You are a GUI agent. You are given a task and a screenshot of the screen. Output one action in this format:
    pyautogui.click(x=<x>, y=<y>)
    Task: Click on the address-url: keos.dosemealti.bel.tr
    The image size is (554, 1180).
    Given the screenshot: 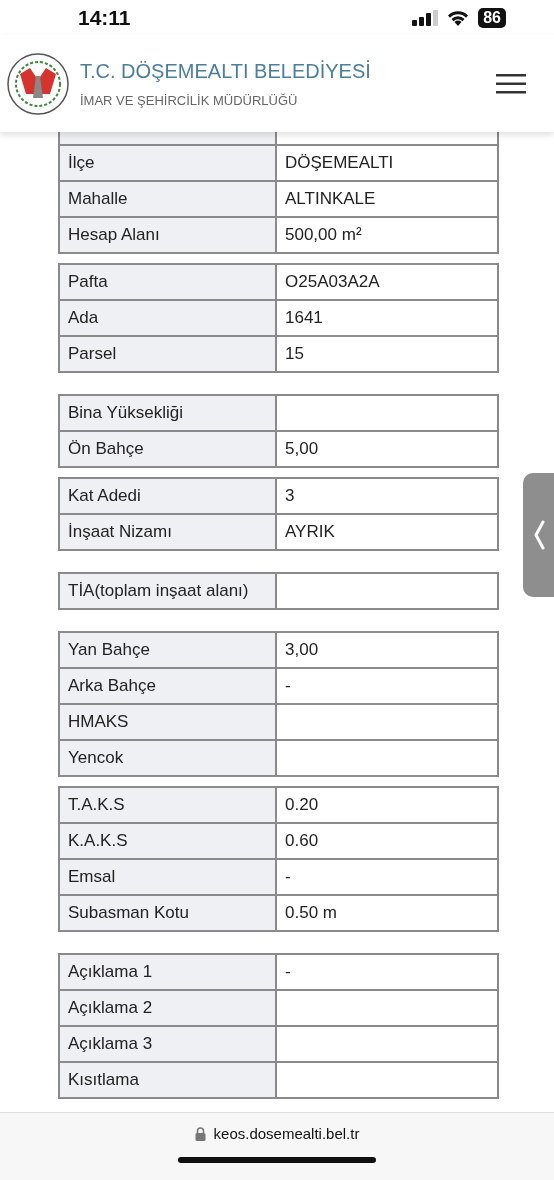 What is the action you would take?
    pyautogui.click(x=286, y=1133)
    